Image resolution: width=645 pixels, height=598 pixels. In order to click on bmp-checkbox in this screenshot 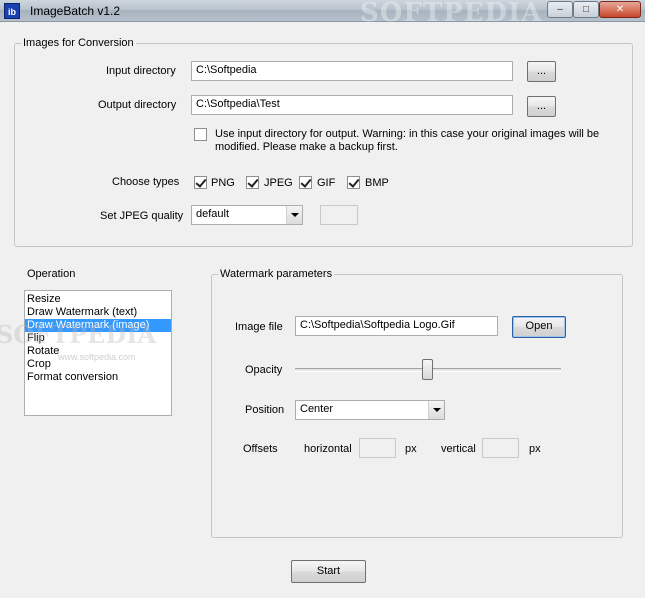, I will do `click(353, 182)`.